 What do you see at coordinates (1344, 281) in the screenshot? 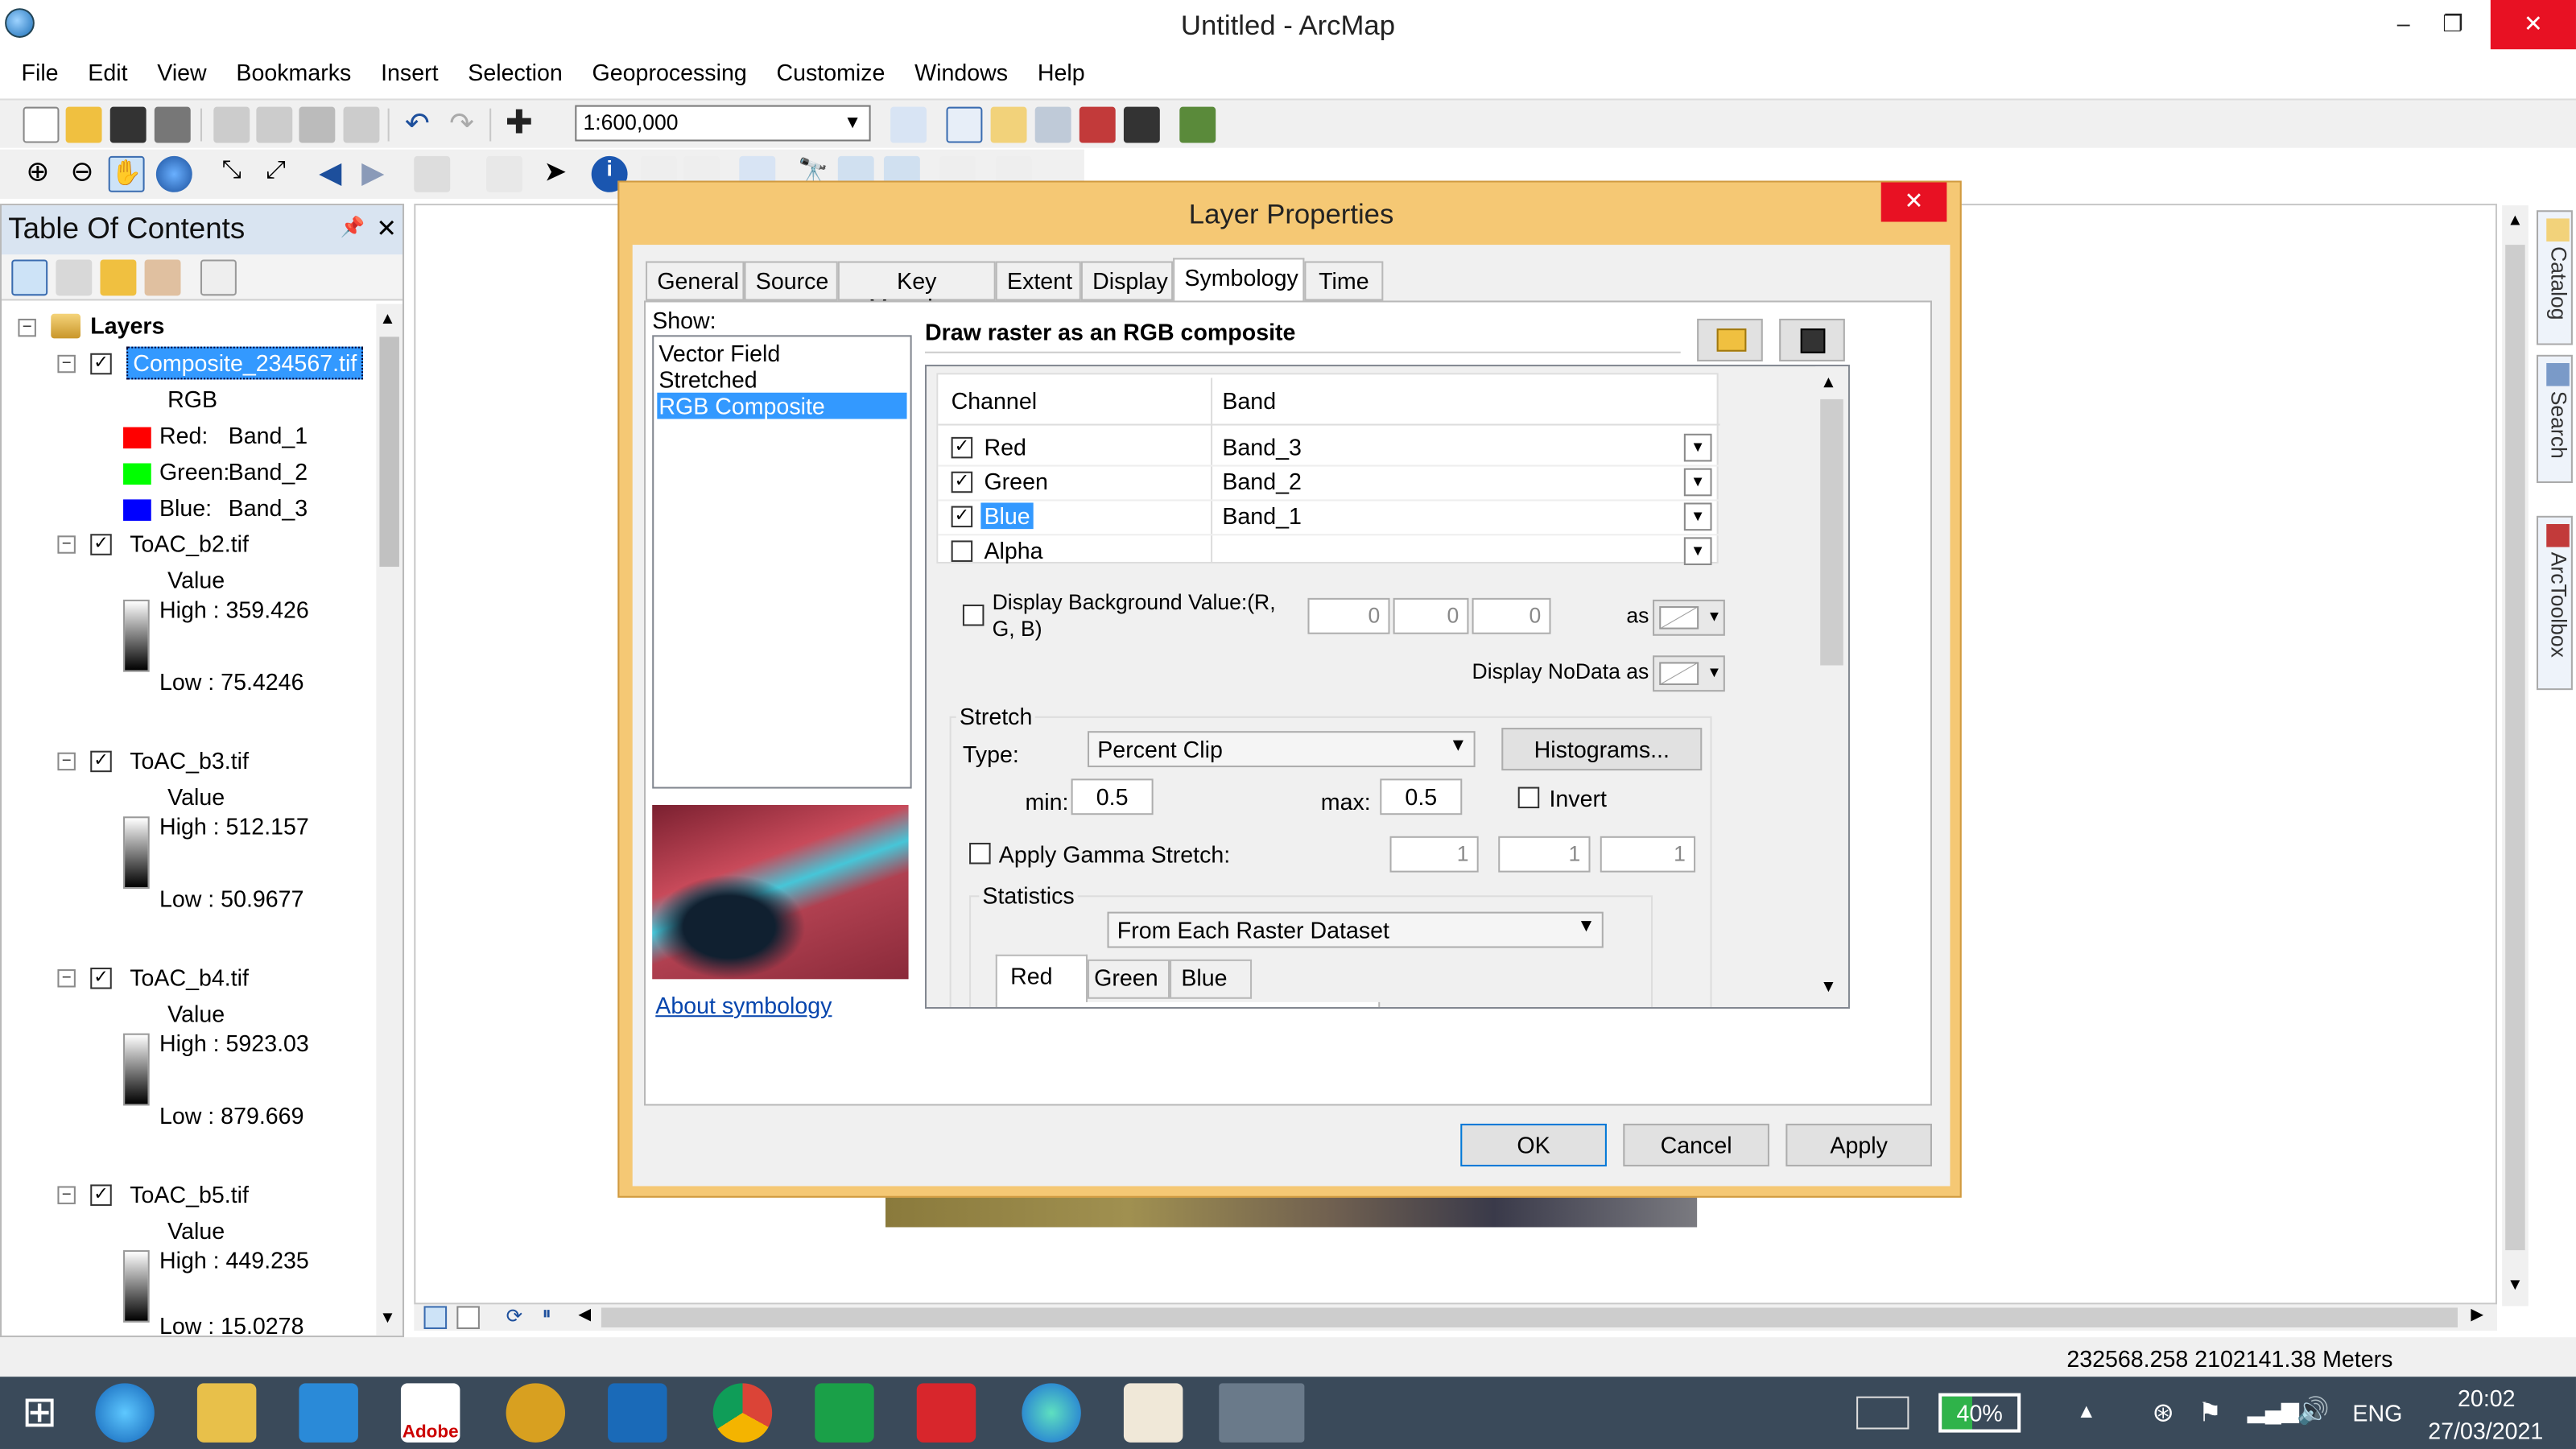
I see `tab-time: Time` at bounding box center [1344, 281].